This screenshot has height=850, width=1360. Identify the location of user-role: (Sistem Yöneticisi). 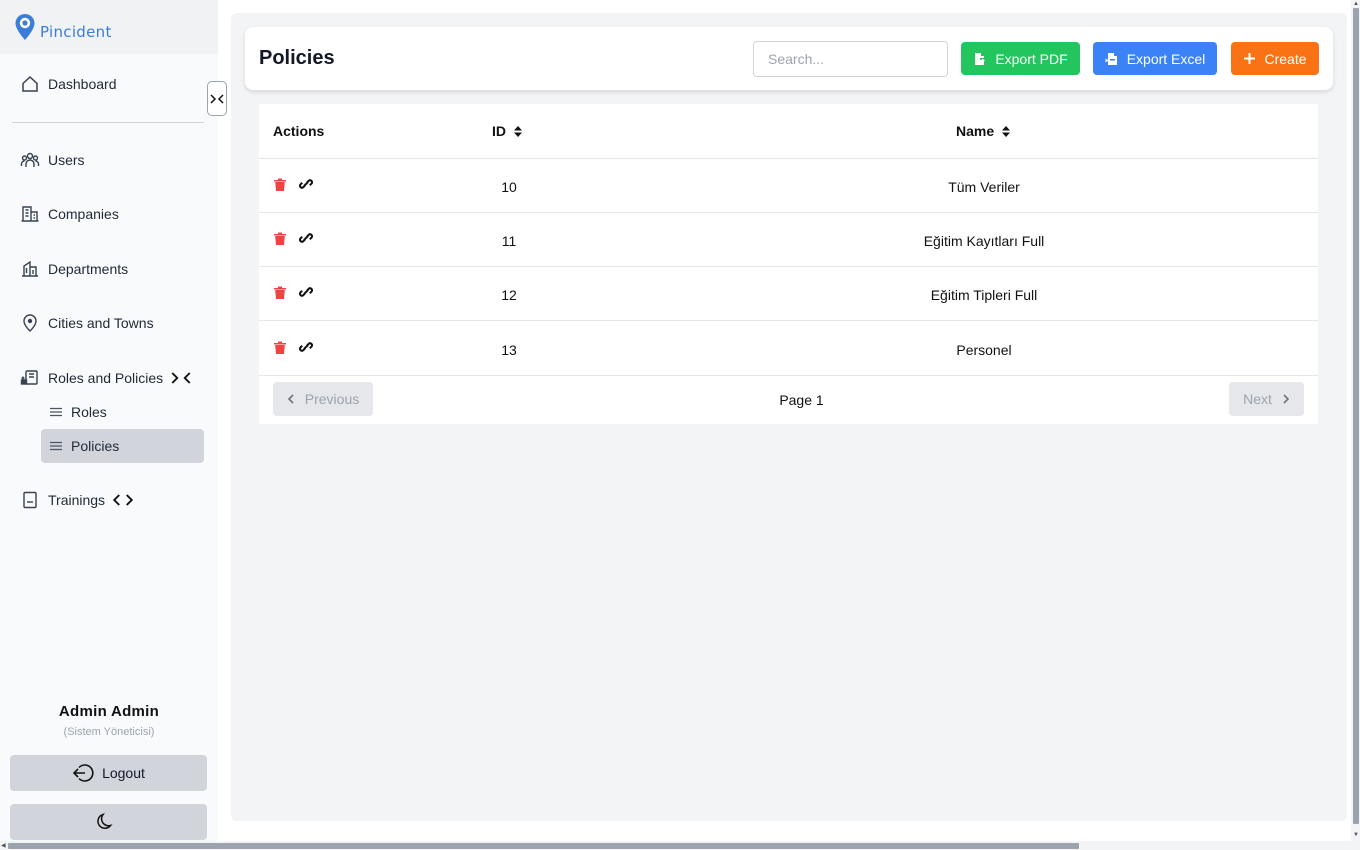
(109, 732).